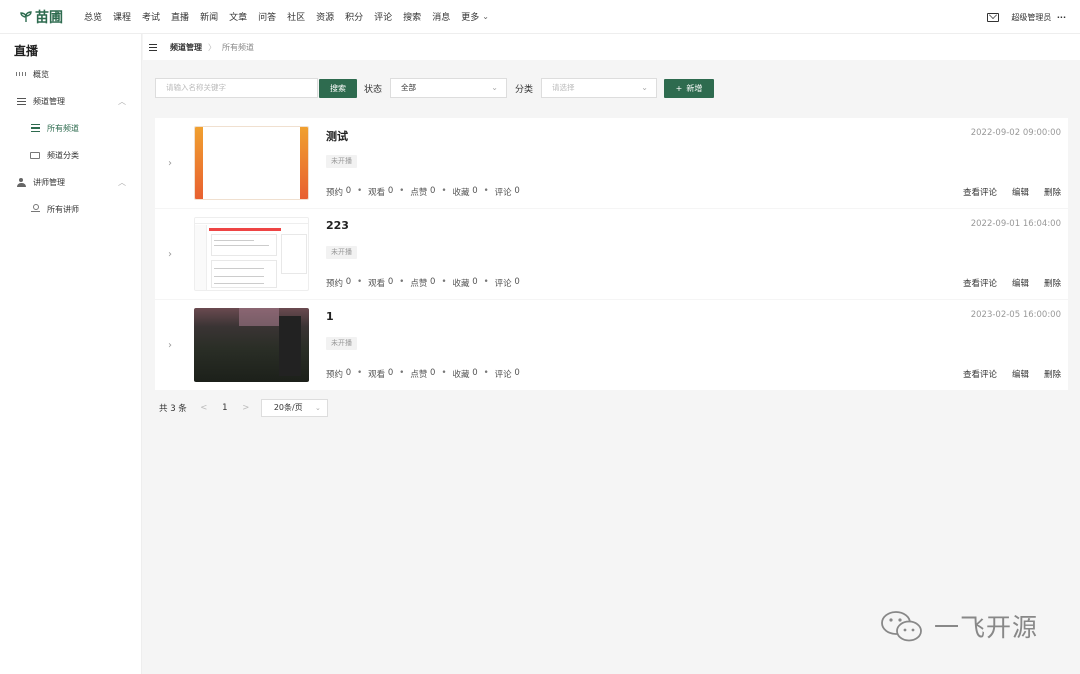 Image resolution: width=1080 pixels, height=674 pixels. I want to click on nav-item-qa: 问答, so click(267, 16).